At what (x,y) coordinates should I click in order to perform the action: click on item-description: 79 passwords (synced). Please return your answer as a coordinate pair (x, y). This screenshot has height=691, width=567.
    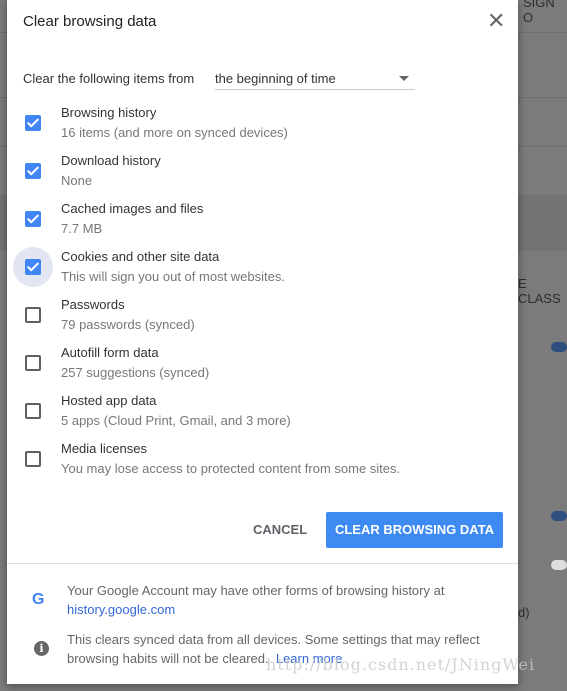
    Looking at the image, I should click on (128, 324).